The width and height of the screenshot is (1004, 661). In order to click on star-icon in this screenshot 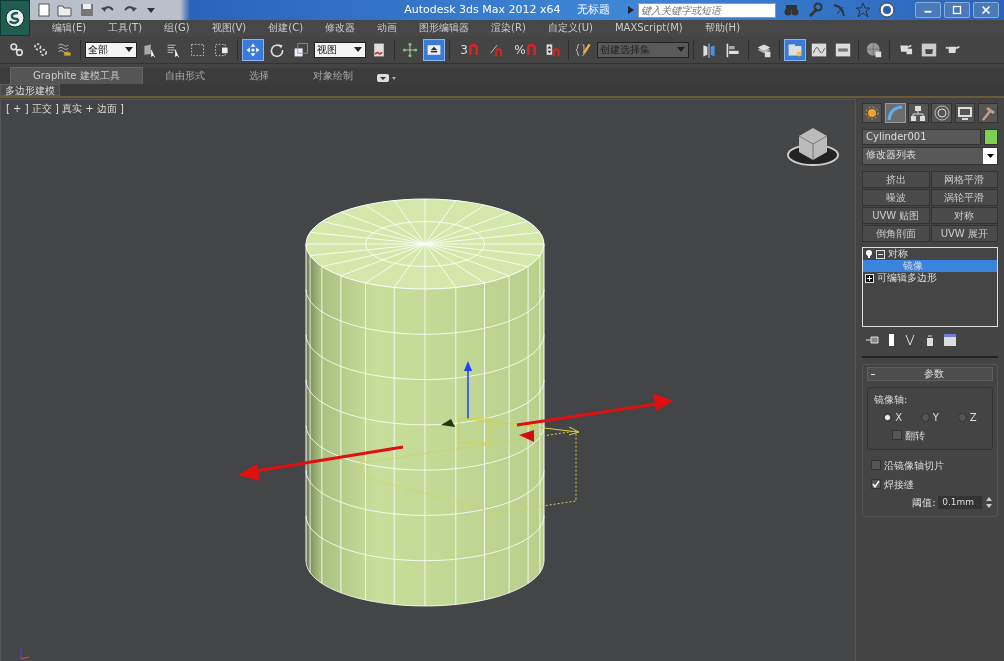, I will do `click(862, 10)`.